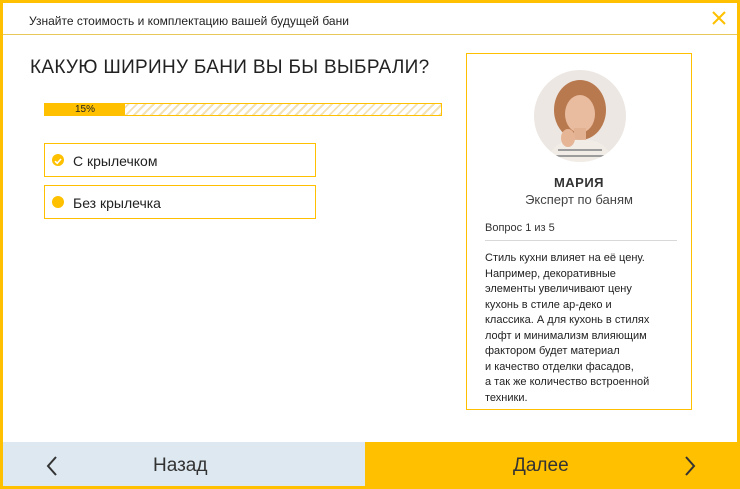 The width and height of the screenshot is (740, 489). I want to click on tip-line: техники., so click(506, 397).